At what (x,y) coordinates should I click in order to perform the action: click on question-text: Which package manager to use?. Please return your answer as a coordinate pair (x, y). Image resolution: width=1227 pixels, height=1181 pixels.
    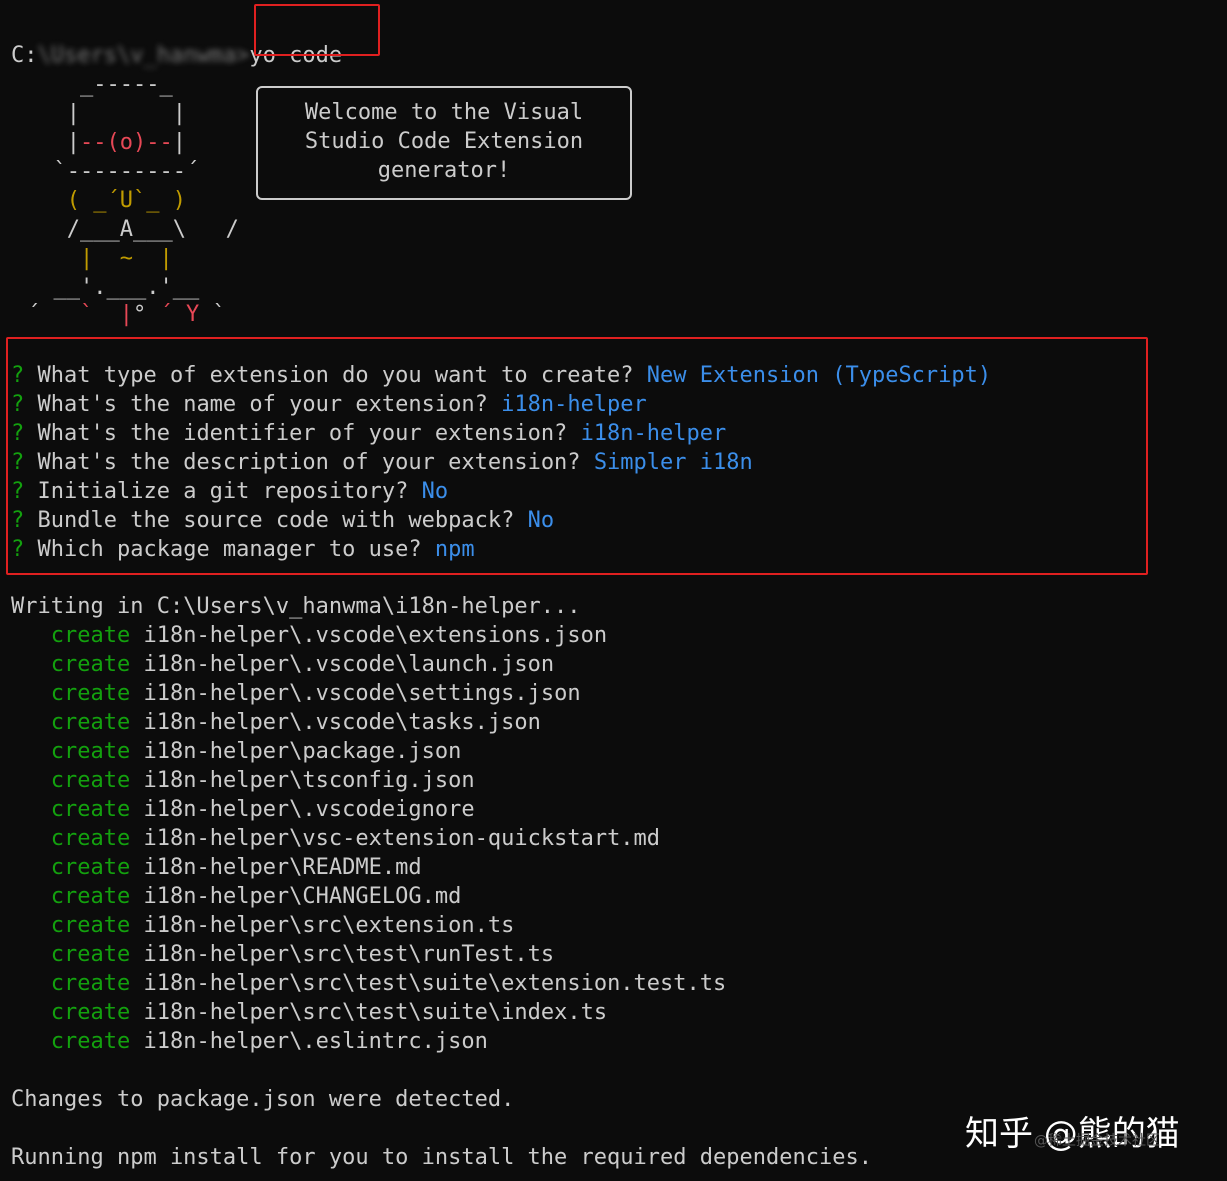
    Looking at the image, I should click on (229, 549).